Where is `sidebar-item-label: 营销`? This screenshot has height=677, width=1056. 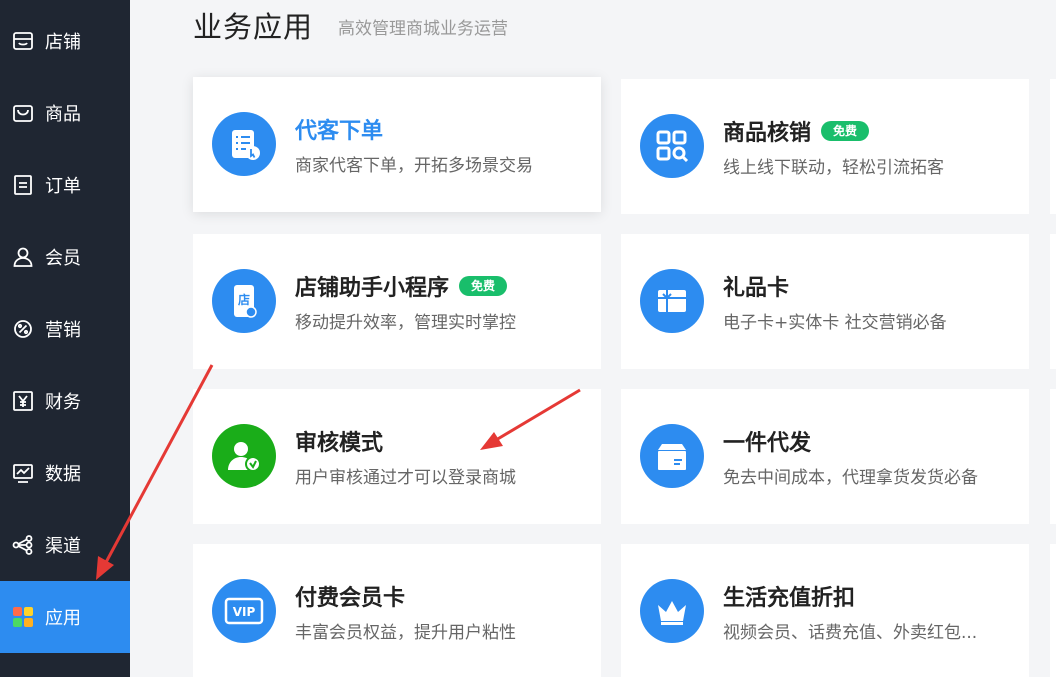 sidebar-item-label: 营销 is located at coordinates (63, 330).